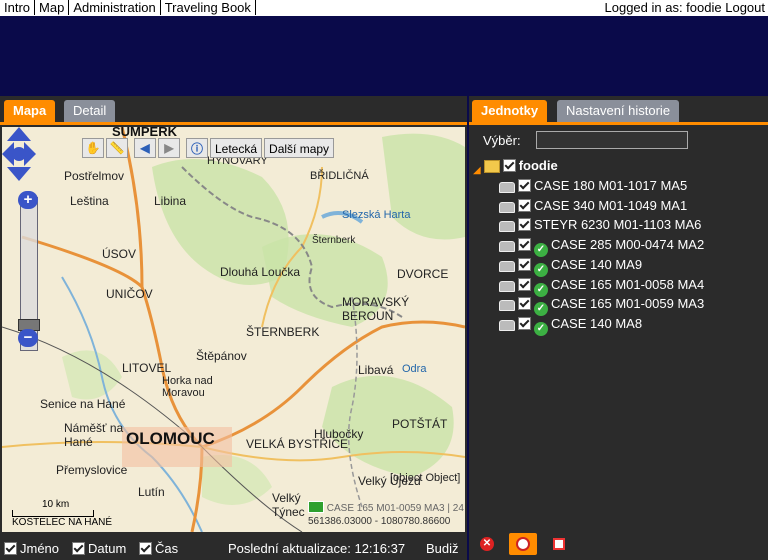  What do you see at coordinates (92, 470) in the screenshot?
I see `map-label: Přemyslovice` at bounding box center [92, 470].